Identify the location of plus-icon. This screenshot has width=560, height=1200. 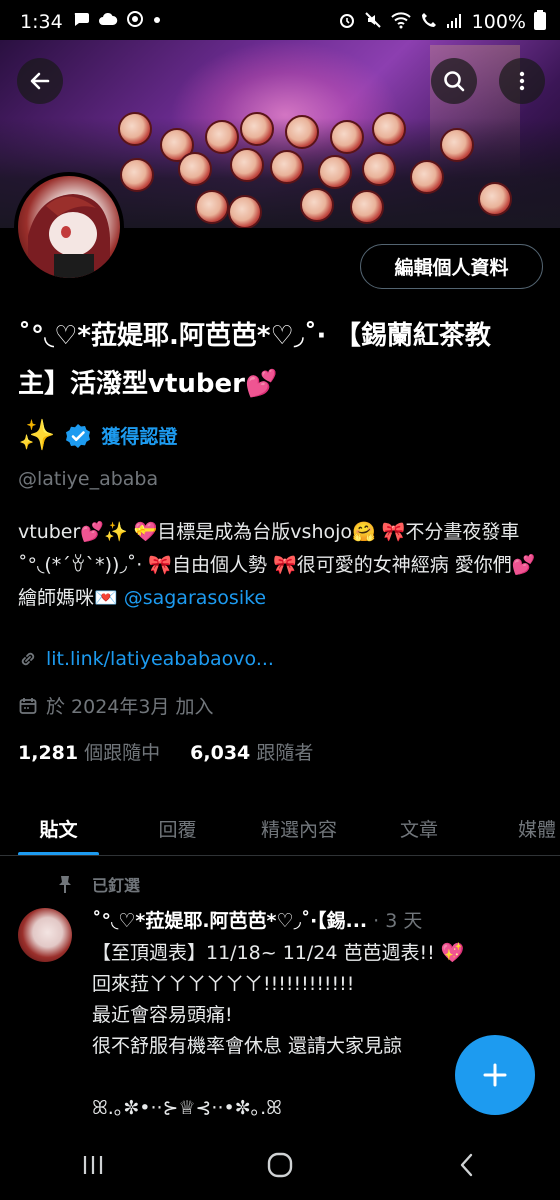
(495, 1075).